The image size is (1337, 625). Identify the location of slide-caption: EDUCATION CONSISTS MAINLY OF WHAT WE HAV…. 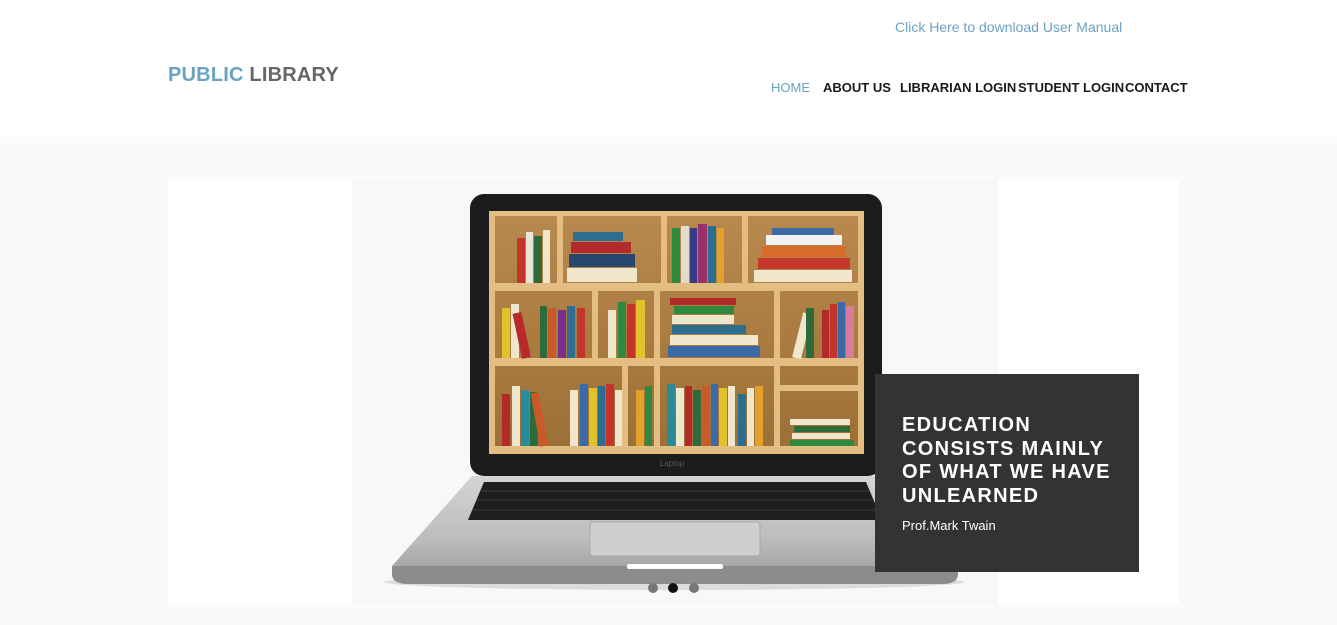
(1007, 473).